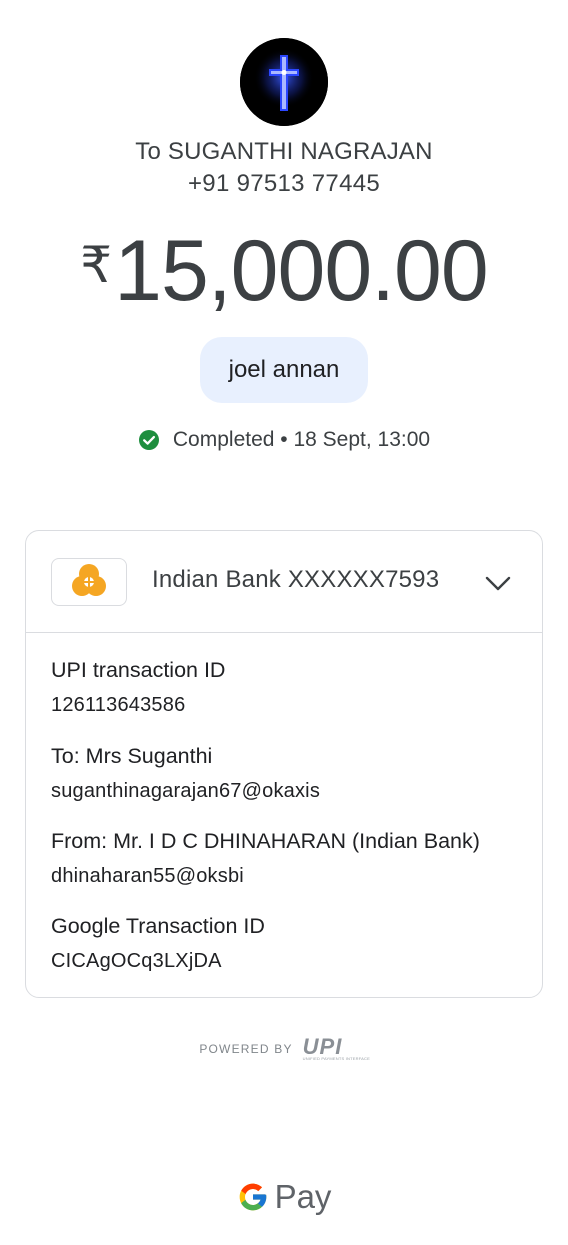 This screenshot has width=568, height=1245. I want to click on google-transaction-id-value: CICAgOCq3LXjDA, so click(136, 961).